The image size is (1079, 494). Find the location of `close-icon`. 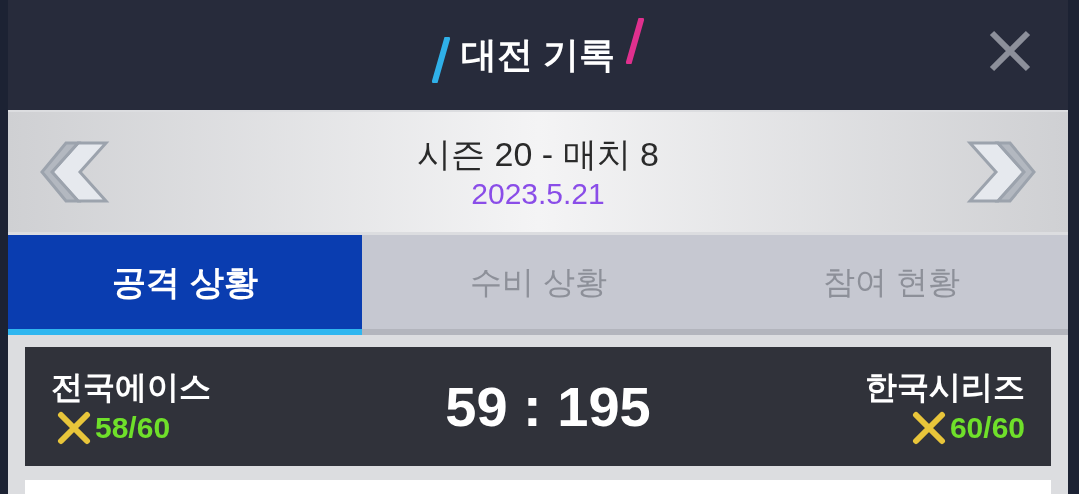

close-icon is located at coordinates (1010, 51).